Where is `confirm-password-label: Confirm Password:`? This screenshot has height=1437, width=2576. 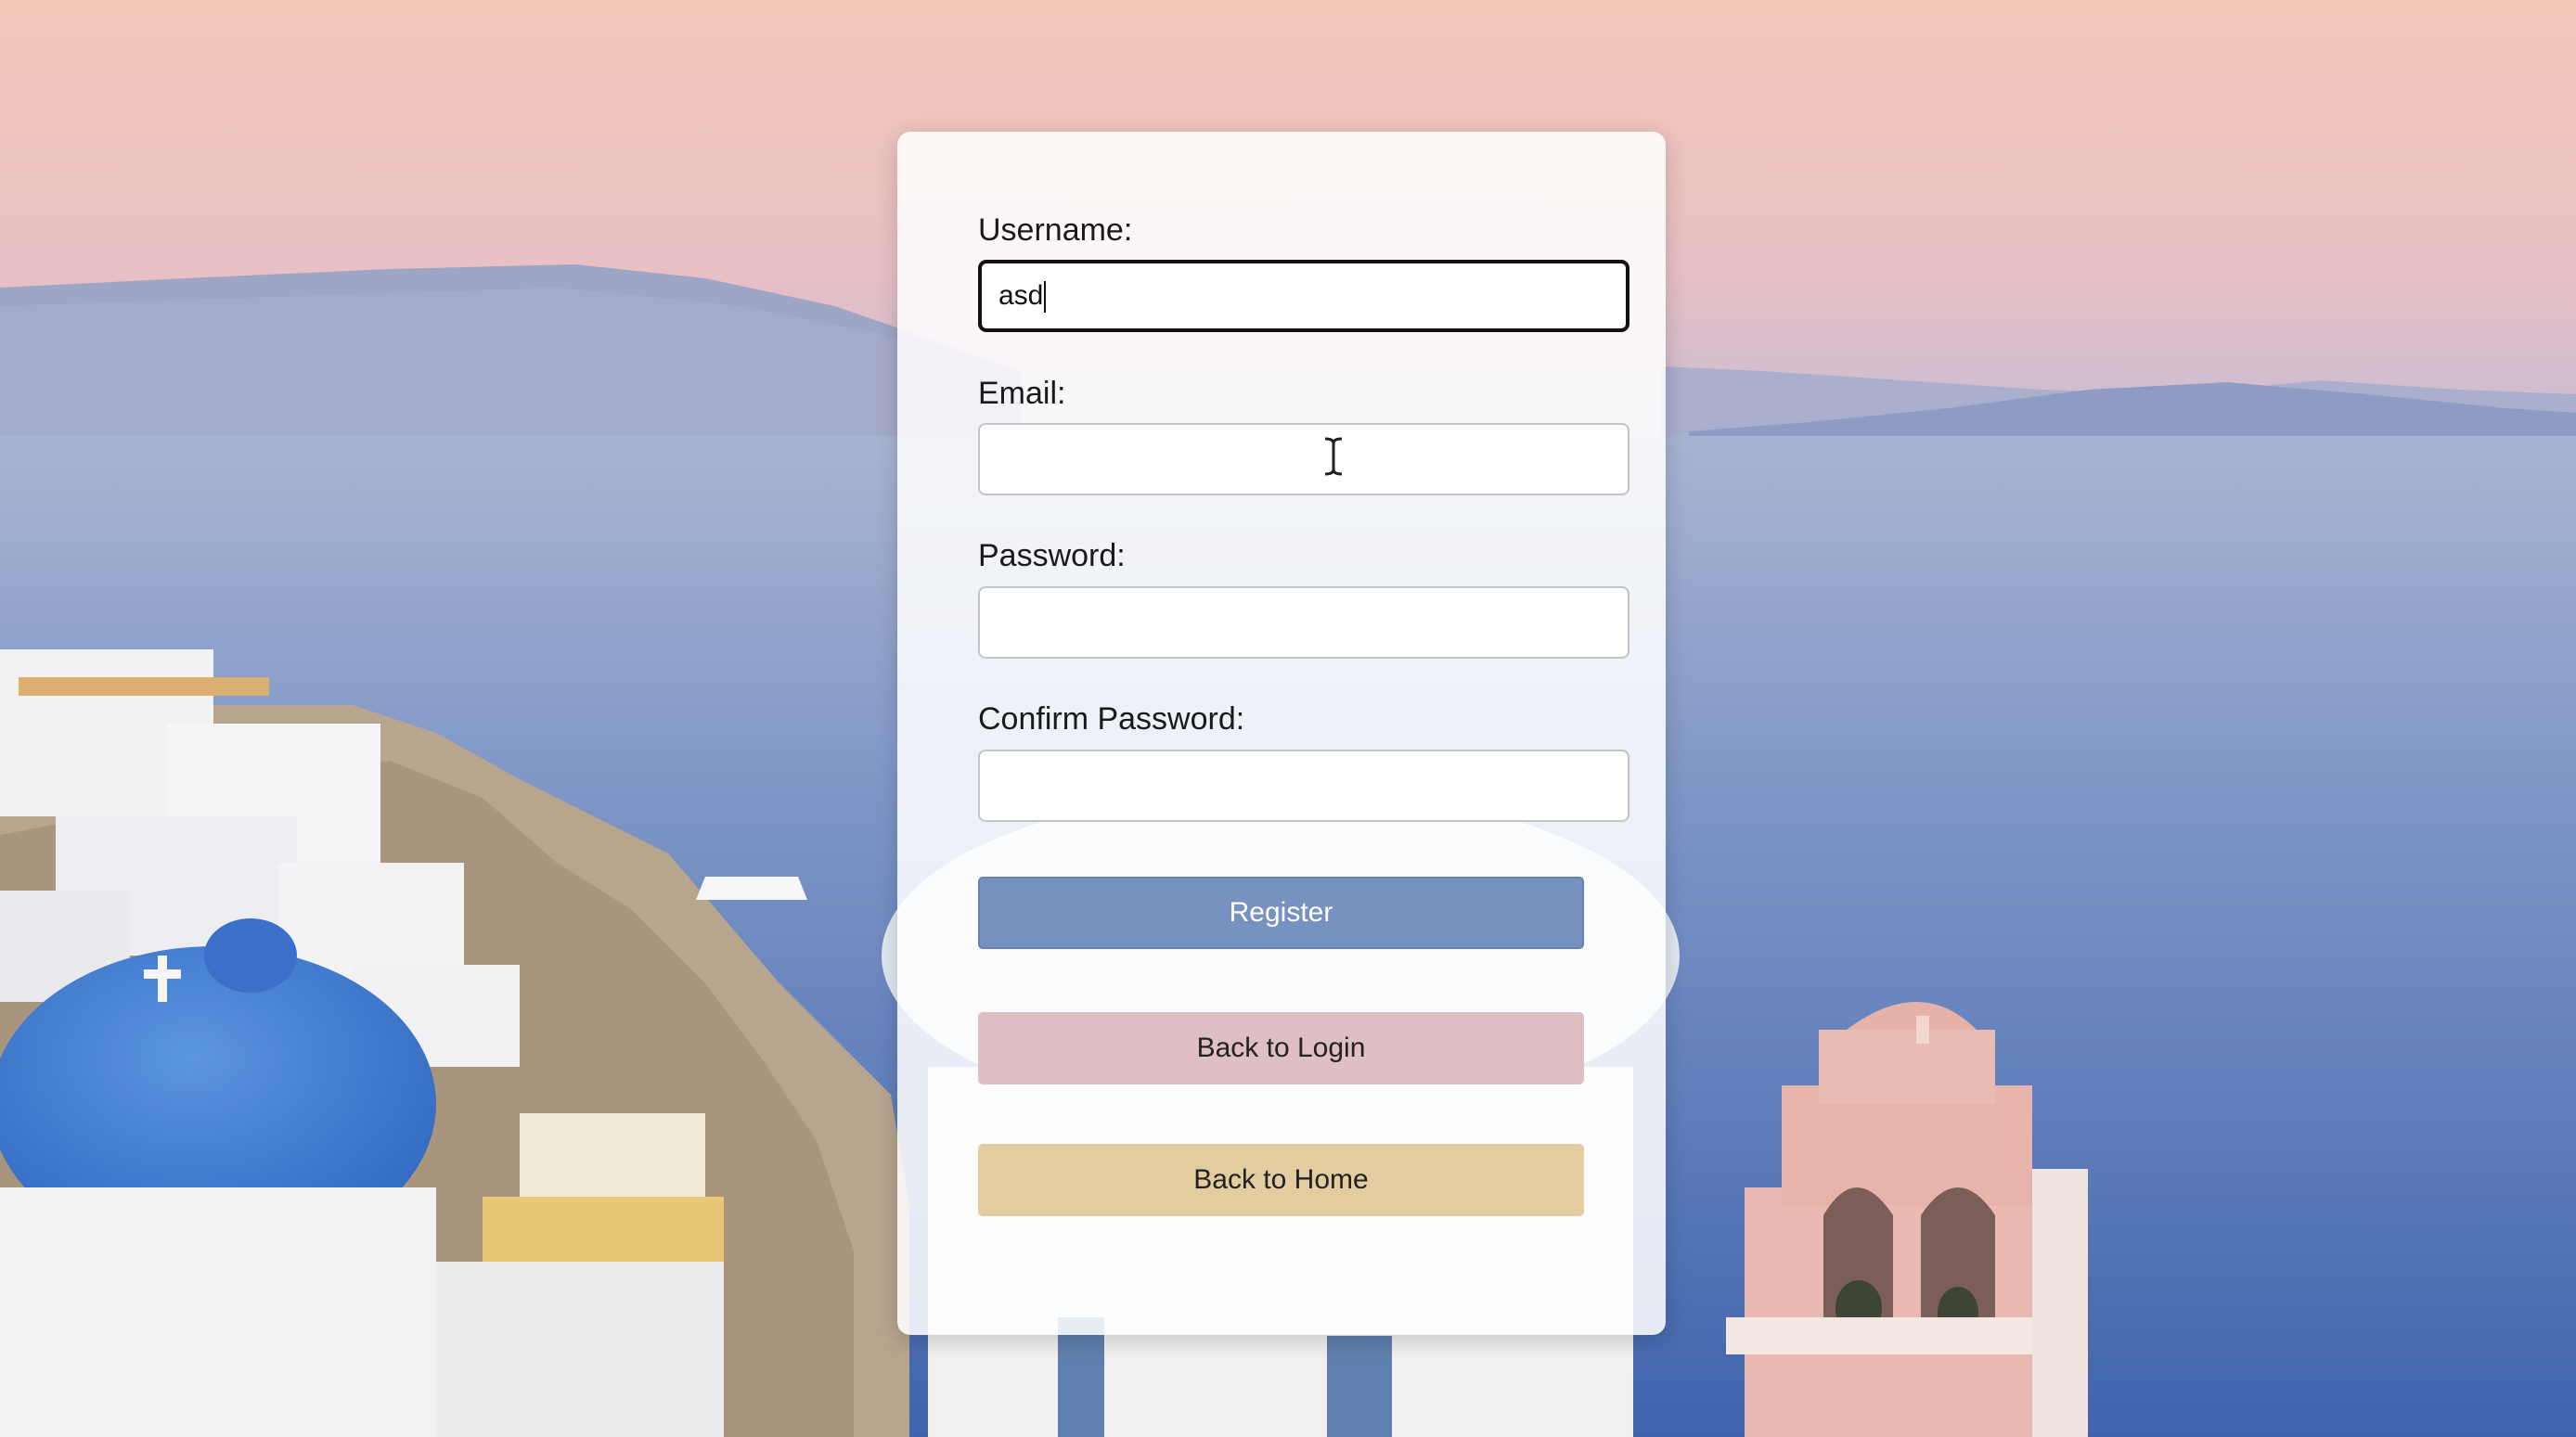
confirm-password-label: Confirm Password: is located at coordinates (1111, 719).